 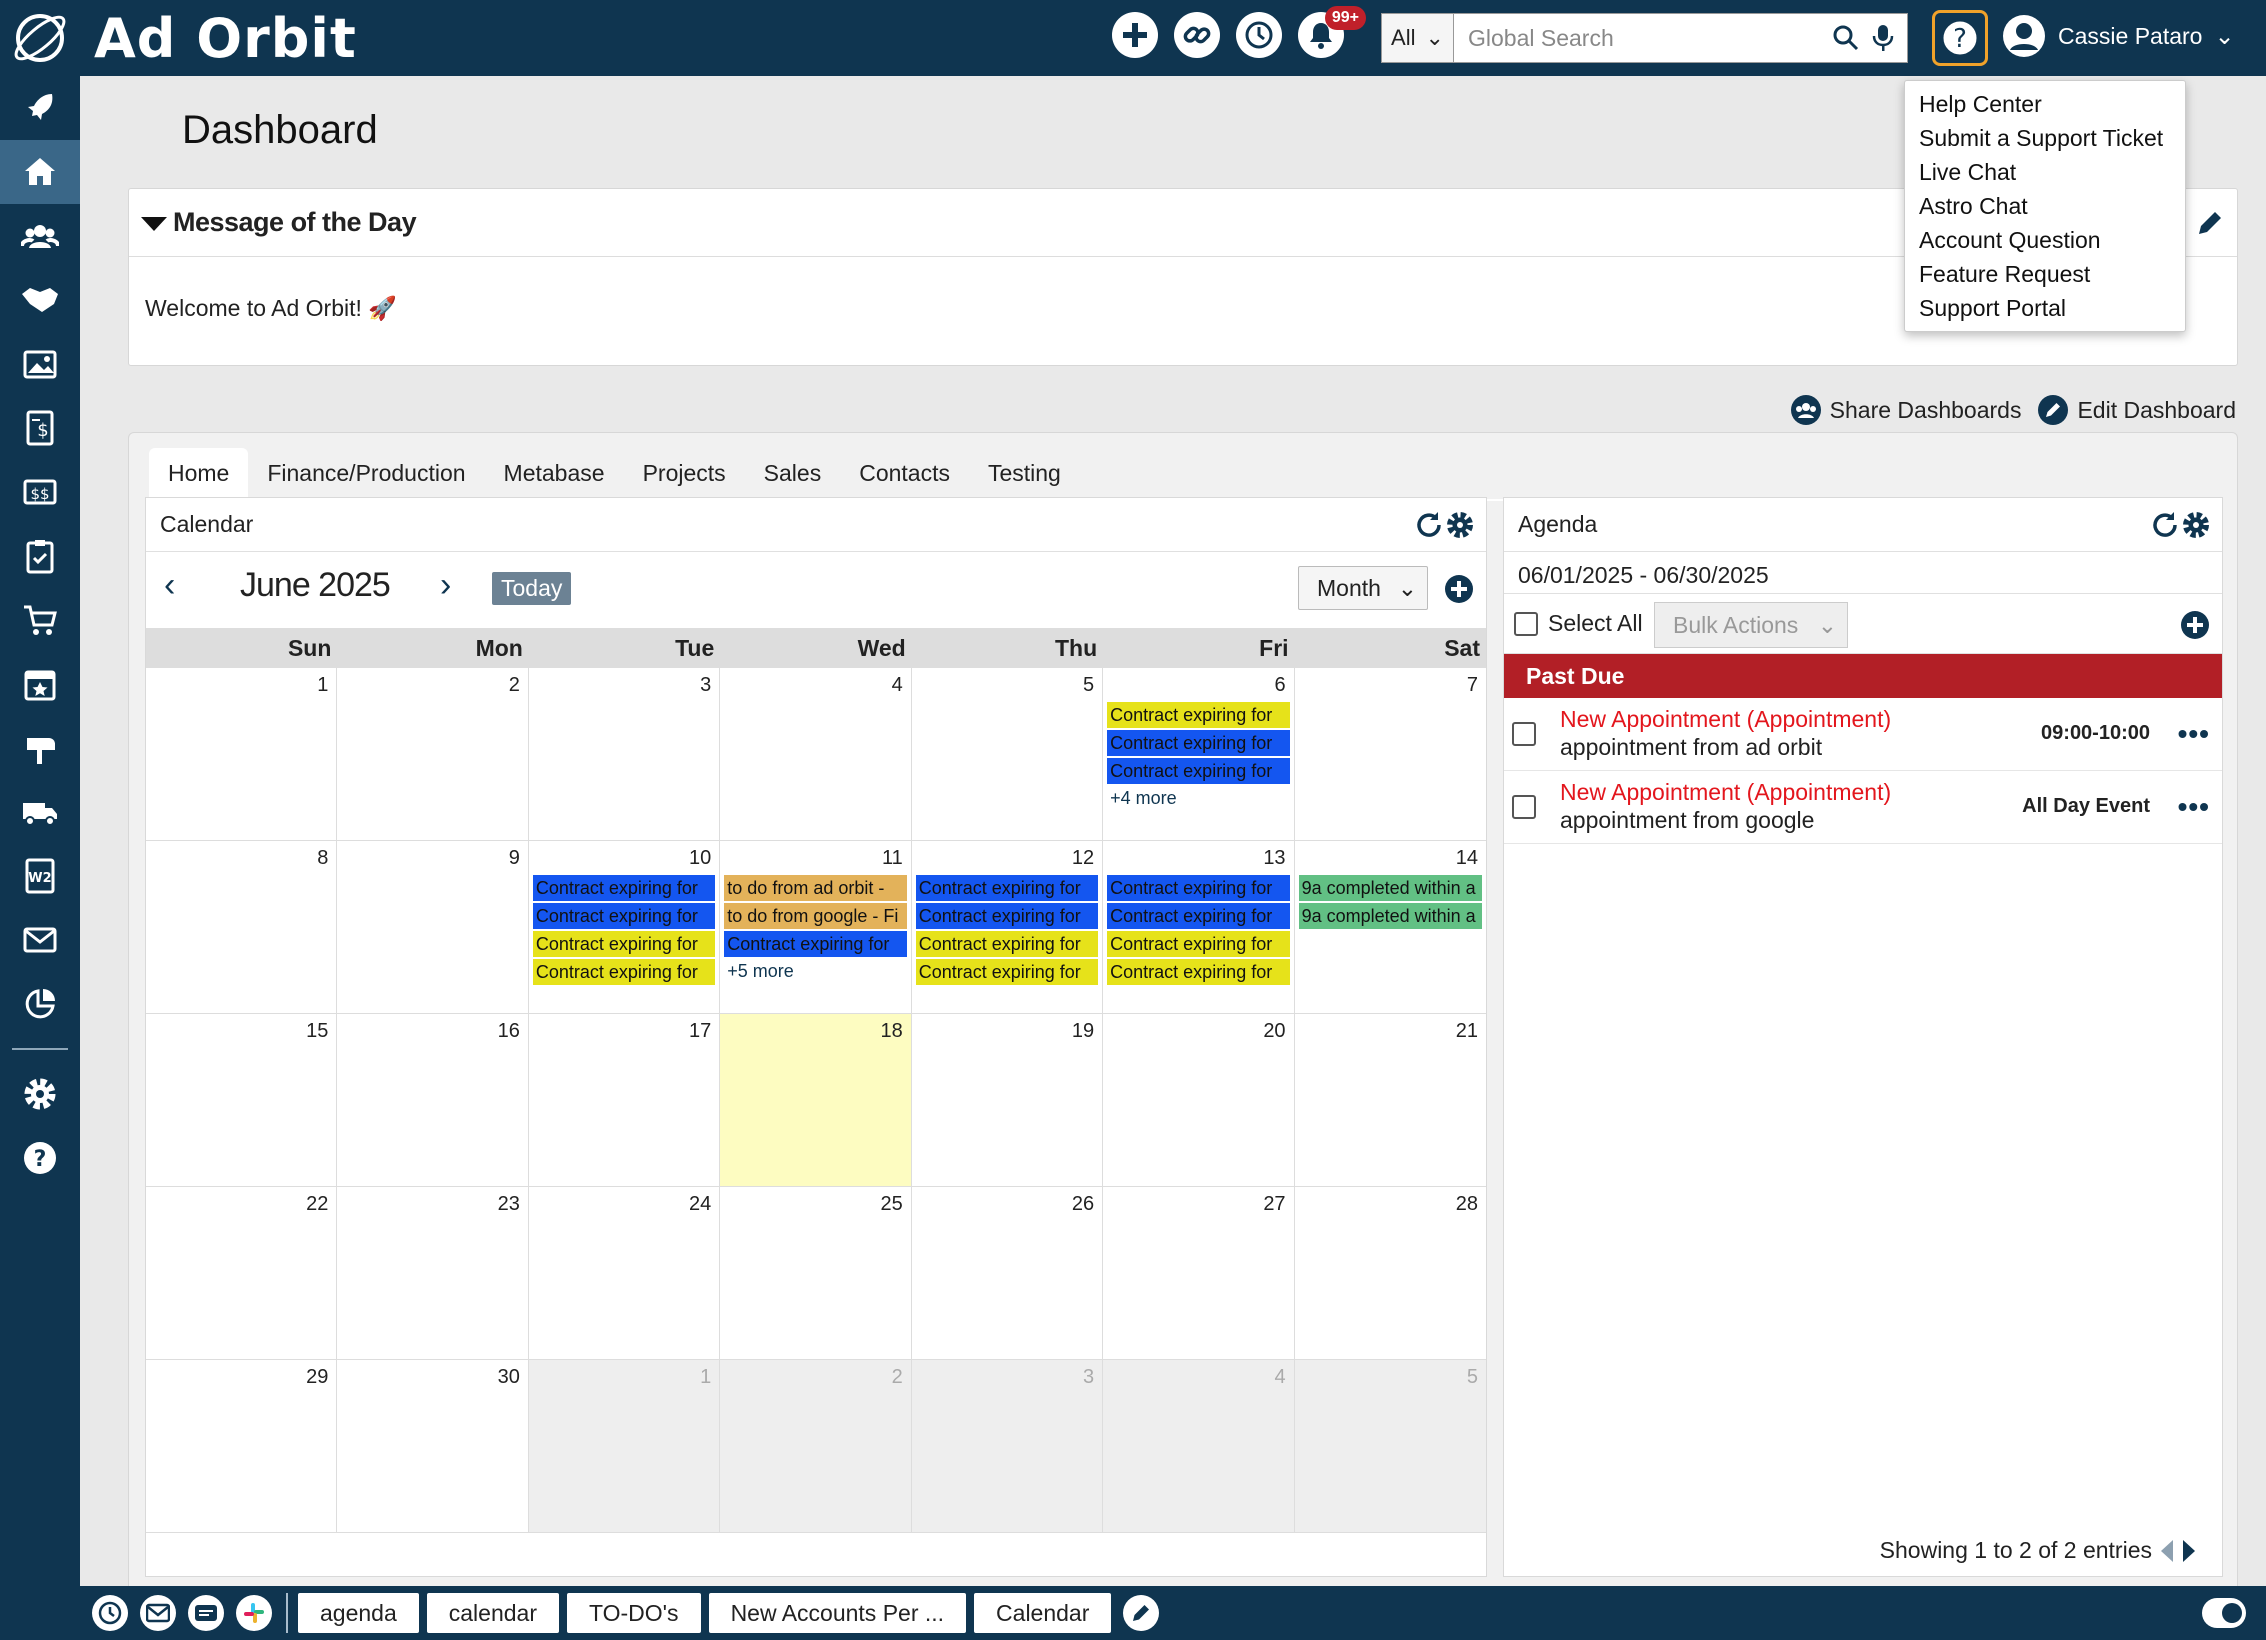 I want to click on tab-home: Home, so click(x=199, y=473).